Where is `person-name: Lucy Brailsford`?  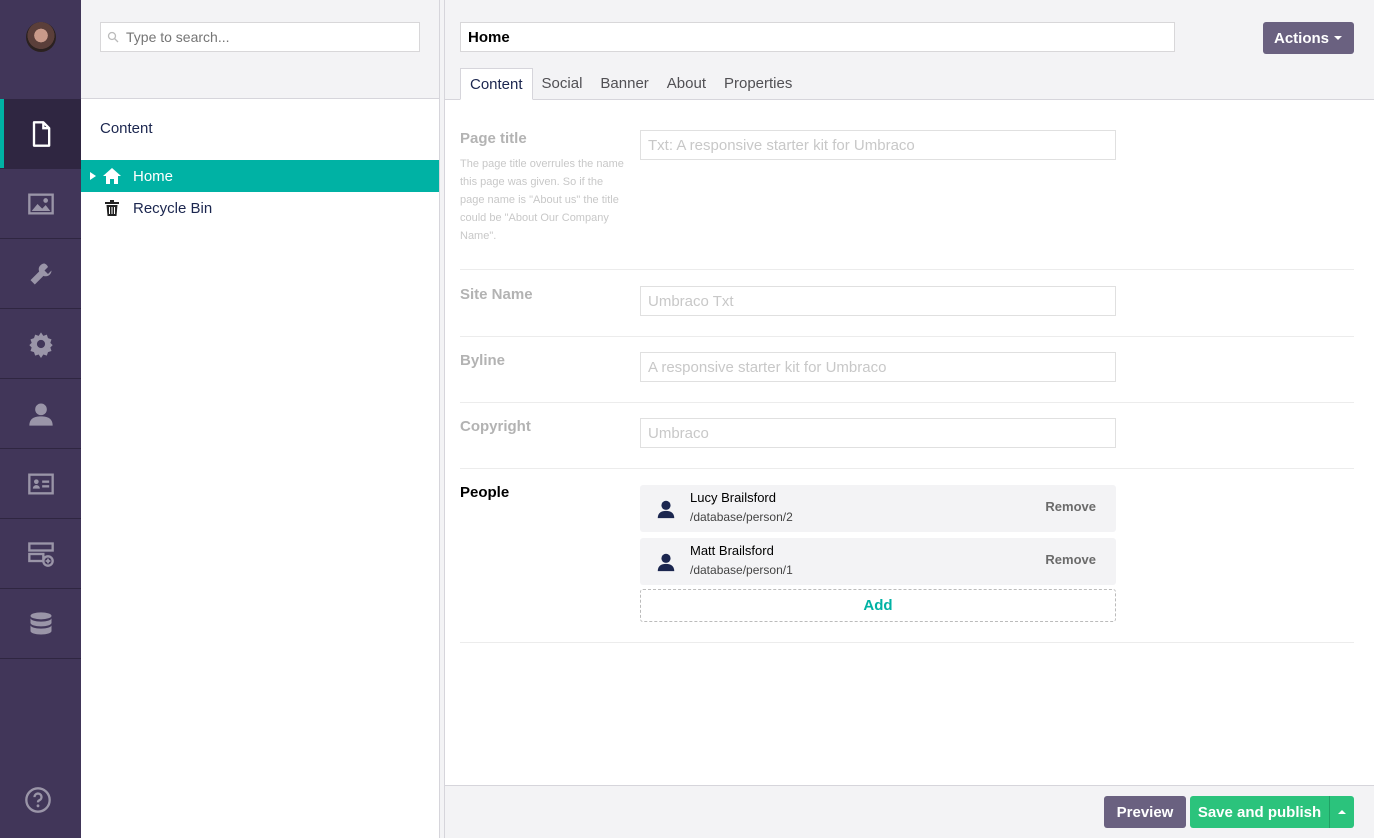 person-name: Lucy Brailsford is located at coordinates (733, 497).